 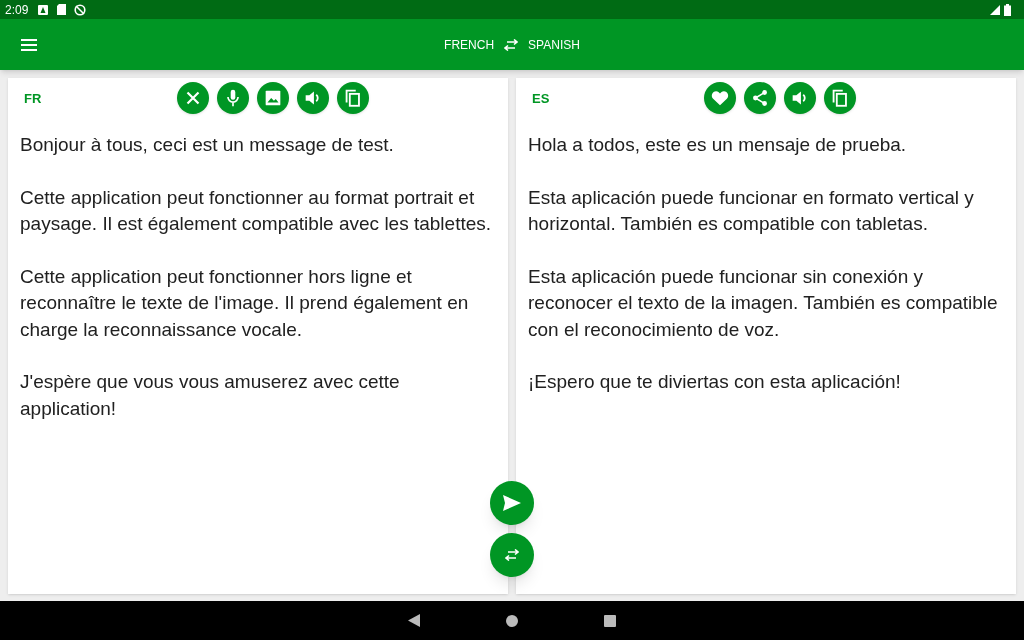 I want to click on status-time: 2:09, so click(x=17, y=10).